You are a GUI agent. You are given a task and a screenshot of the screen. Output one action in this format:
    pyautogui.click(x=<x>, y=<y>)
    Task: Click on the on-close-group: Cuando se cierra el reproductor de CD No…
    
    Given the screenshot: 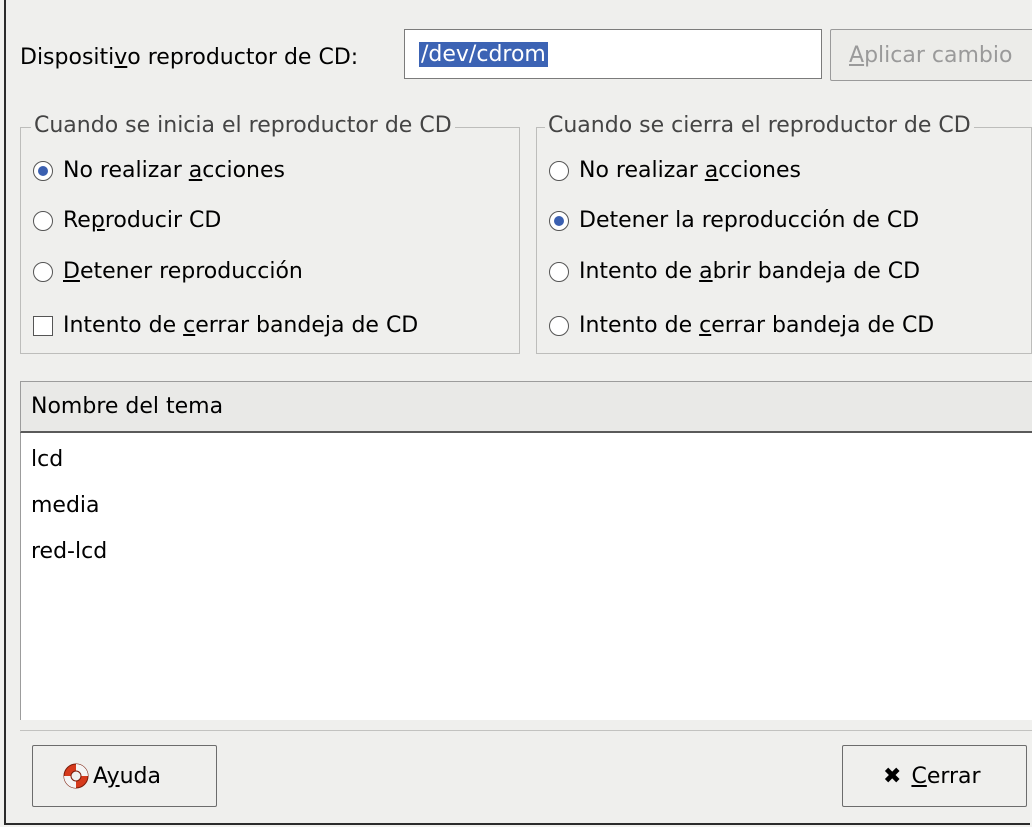 What is the action you would take?
    pyautogui.click(x=784, y=233)
    